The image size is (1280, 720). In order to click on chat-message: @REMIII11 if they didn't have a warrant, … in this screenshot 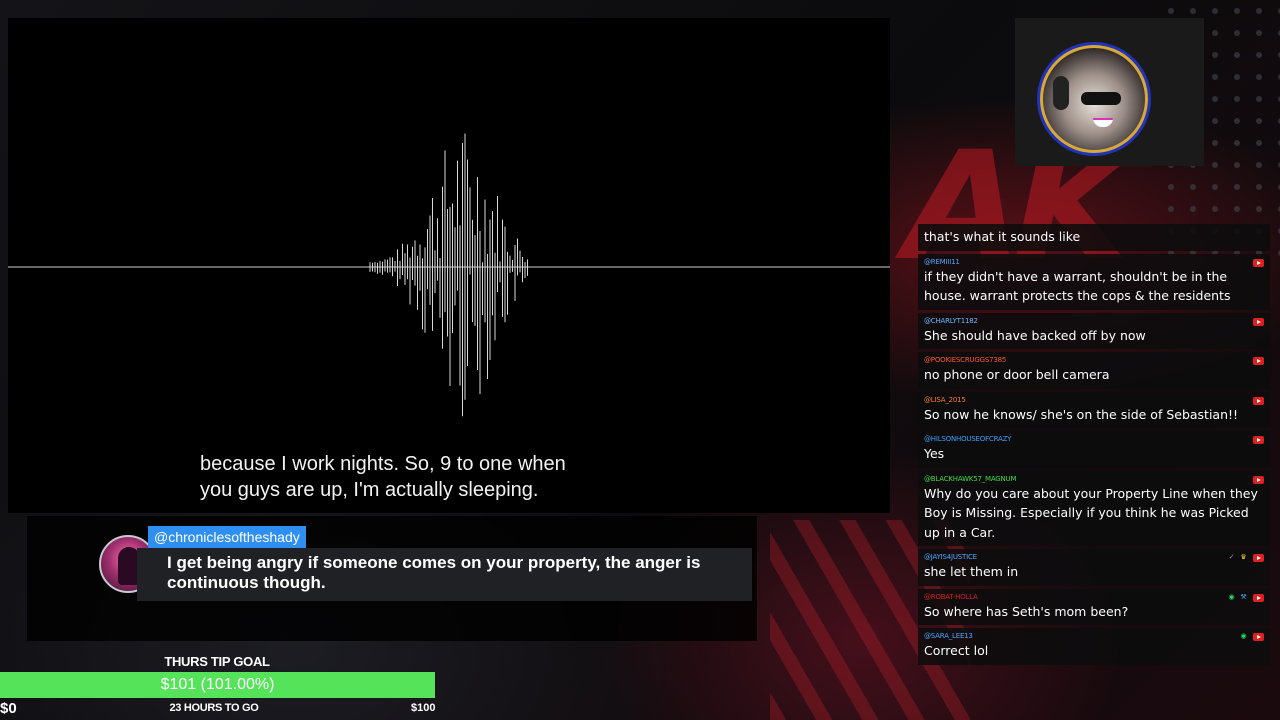, I will do `click(1094, 281)`.